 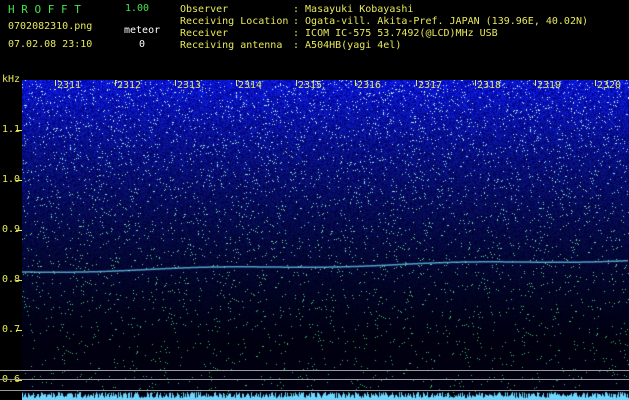 I want to click on x-tick-2313: 2313, so click(x=189, y=85).